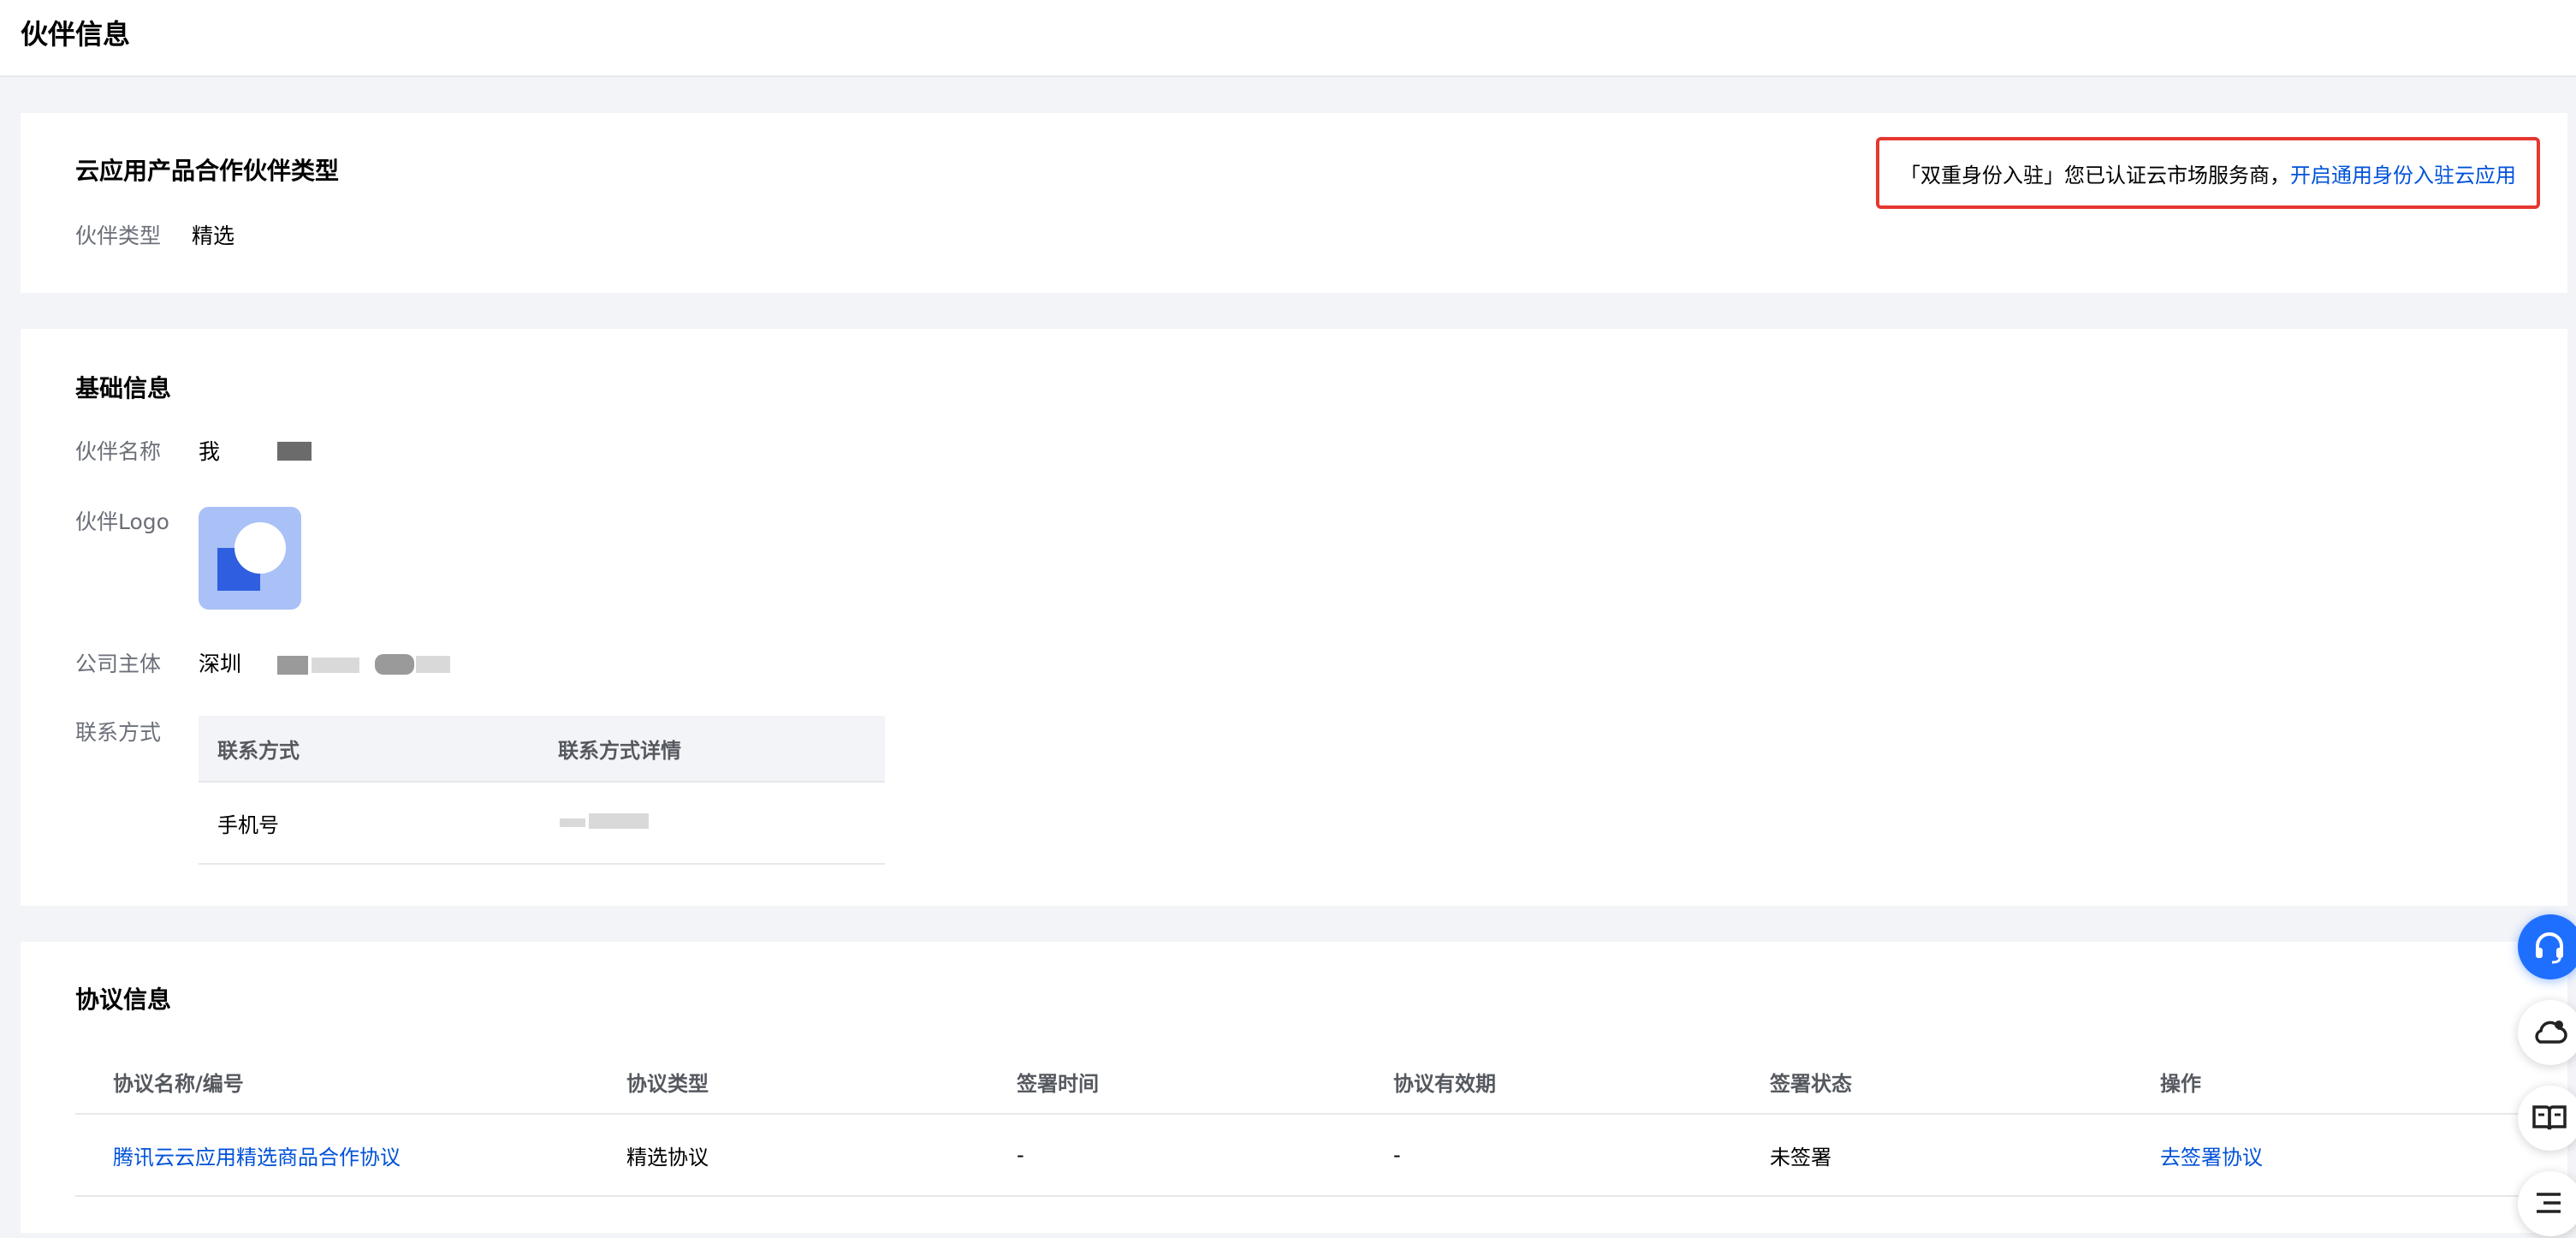  What do you see at coordinates (2549, 1117) in the screenshot?
I see `book-icon` at bounding box center [2549, 1117].